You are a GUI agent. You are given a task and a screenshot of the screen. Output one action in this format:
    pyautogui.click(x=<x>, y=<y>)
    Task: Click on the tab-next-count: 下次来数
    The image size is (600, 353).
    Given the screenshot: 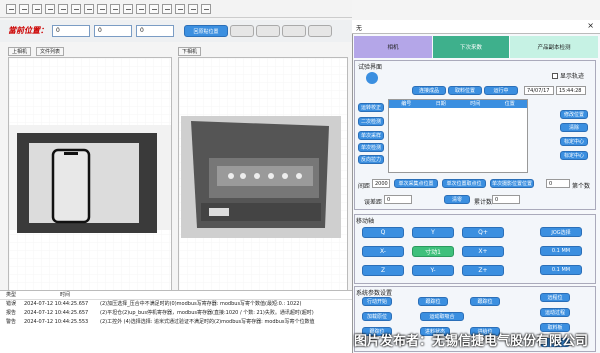 What is the action you would take?
    pyautogui.click(x=471, y=47)
    